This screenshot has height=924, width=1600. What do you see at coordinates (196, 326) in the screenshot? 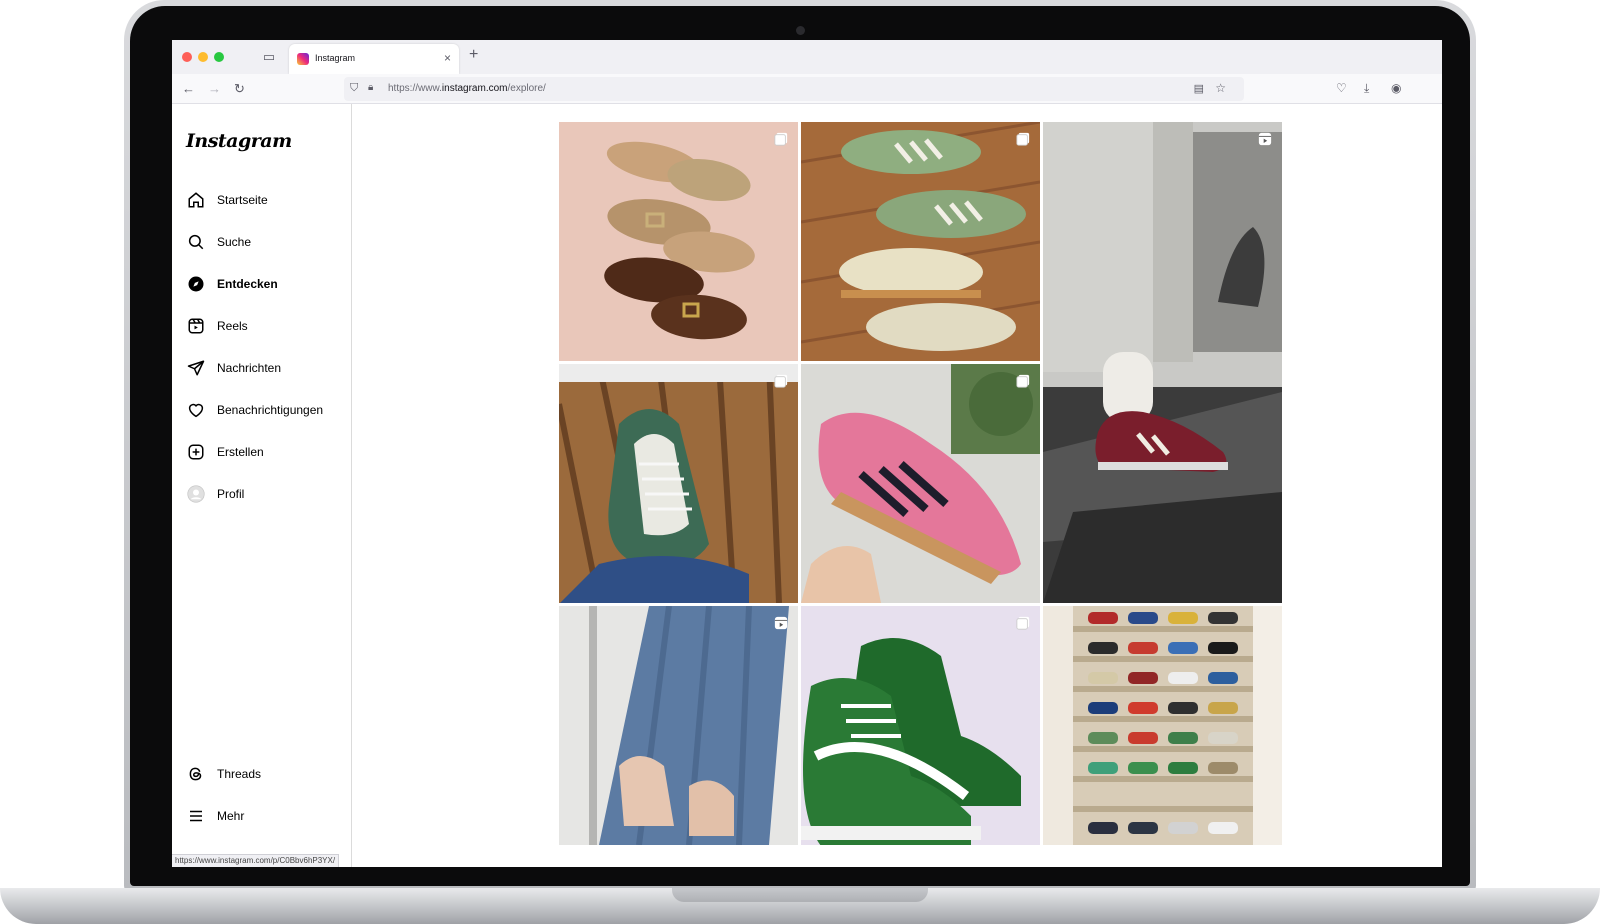
I see `reels-icon` at bounding box center [196, 326].